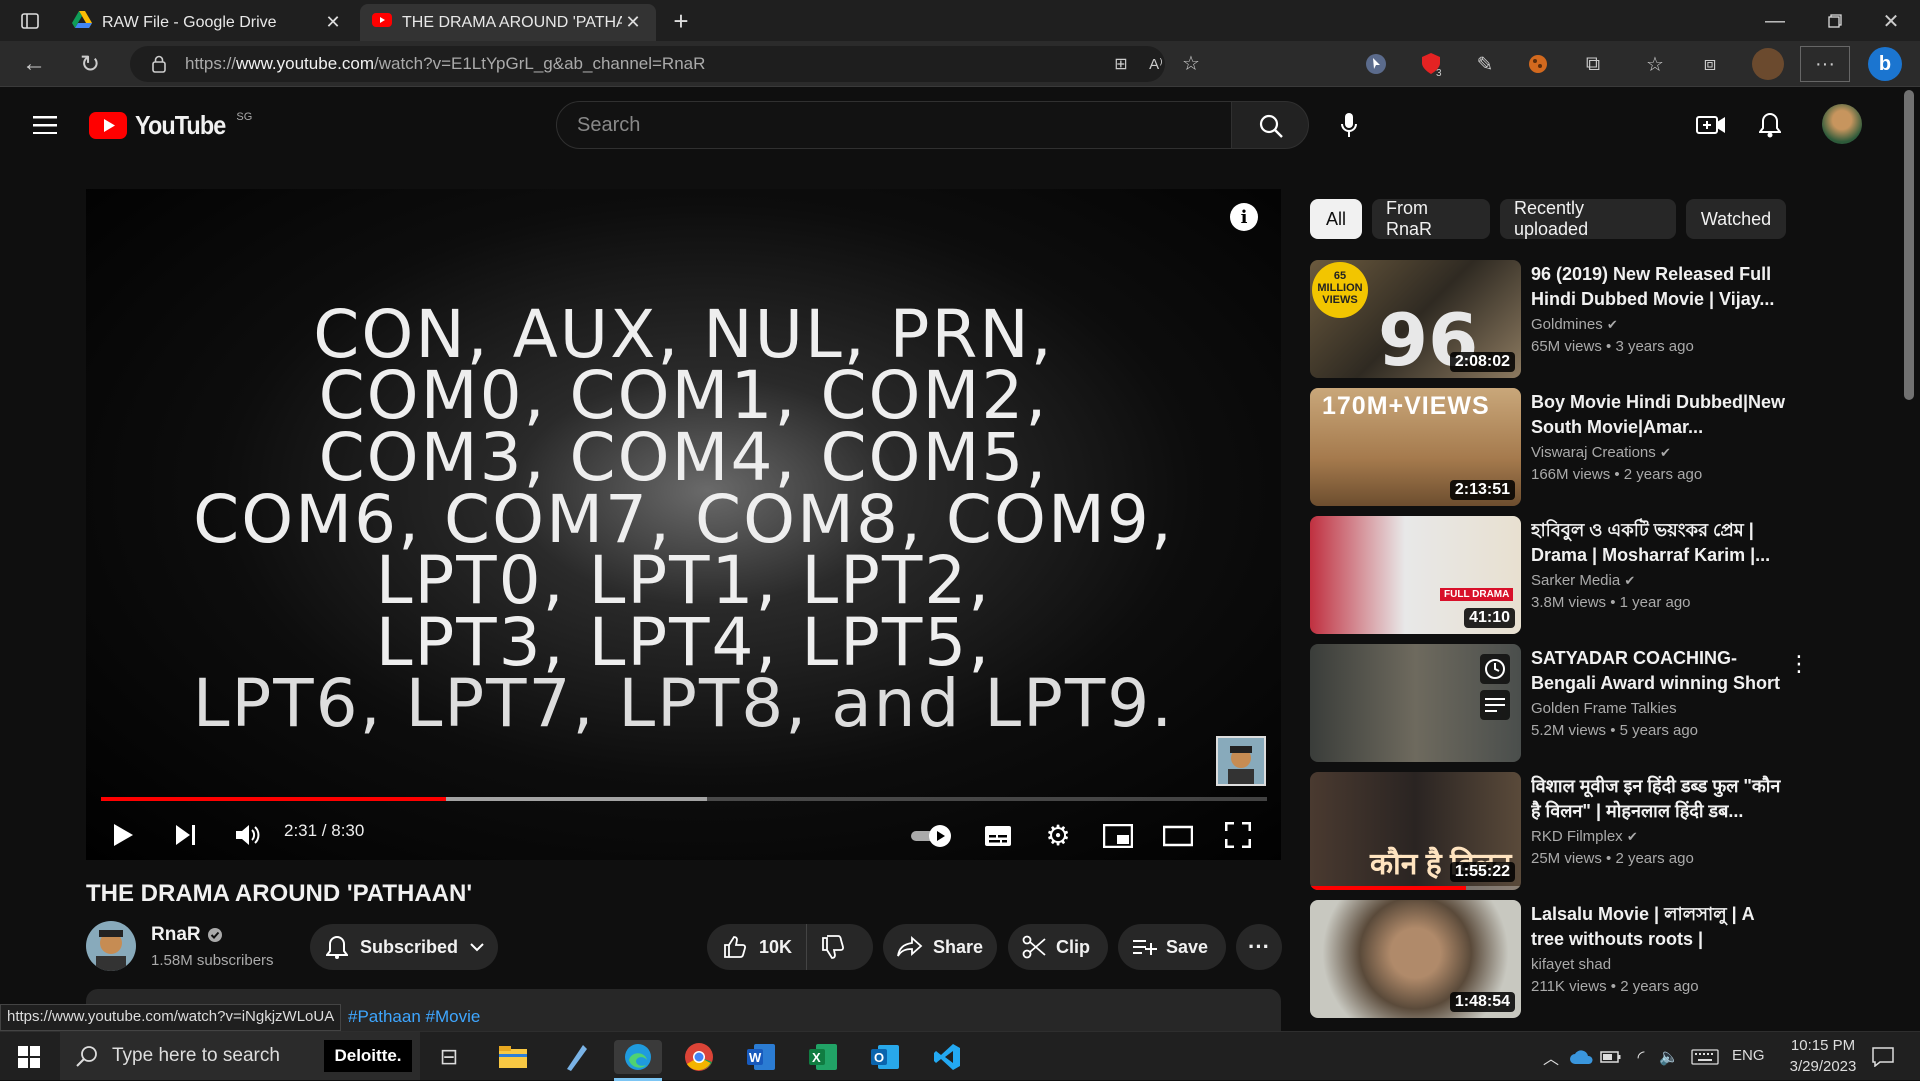 This screenshot has width=1920, height=1081. I want to click on file-explorer-icon, so click(513, 1057).